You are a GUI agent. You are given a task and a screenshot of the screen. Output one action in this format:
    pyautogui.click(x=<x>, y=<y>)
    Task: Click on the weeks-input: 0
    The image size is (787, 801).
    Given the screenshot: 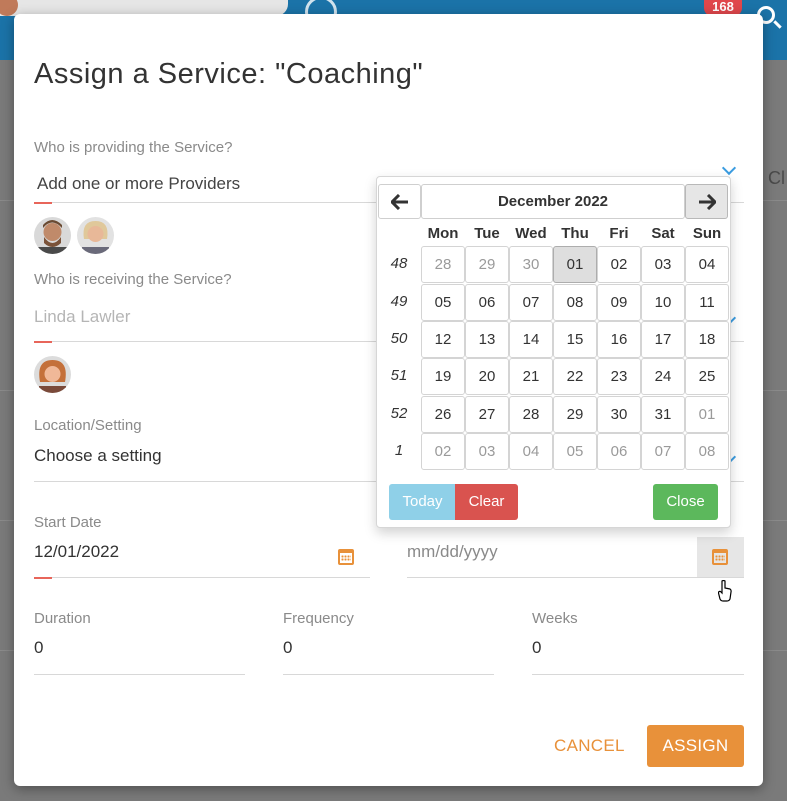 What is the action you would take?
    pyautogui.click(x=536, y=648)
    